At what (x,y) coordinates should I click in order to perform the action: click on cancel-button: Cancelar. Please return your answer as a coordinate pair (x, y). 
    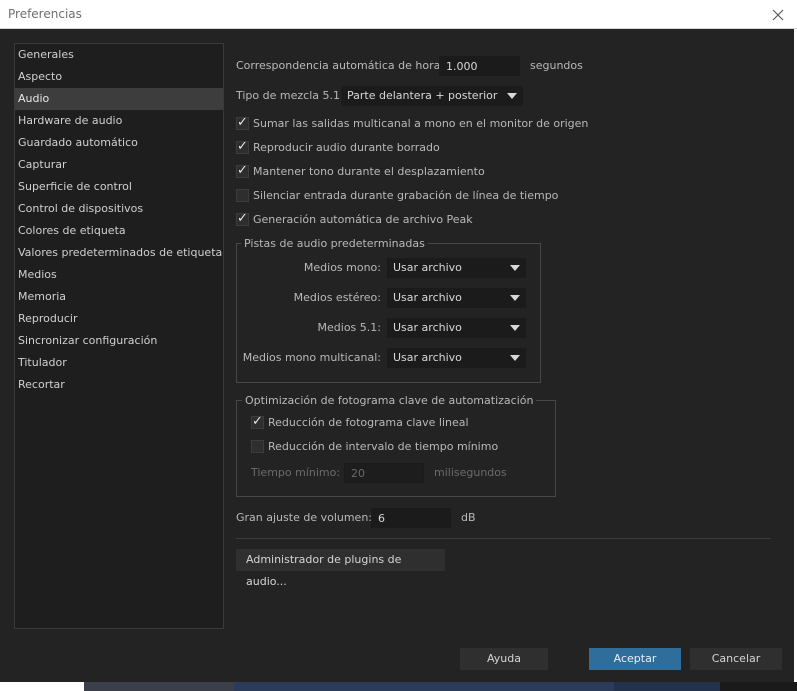
    Looking at the image, I should click on (736, 659).